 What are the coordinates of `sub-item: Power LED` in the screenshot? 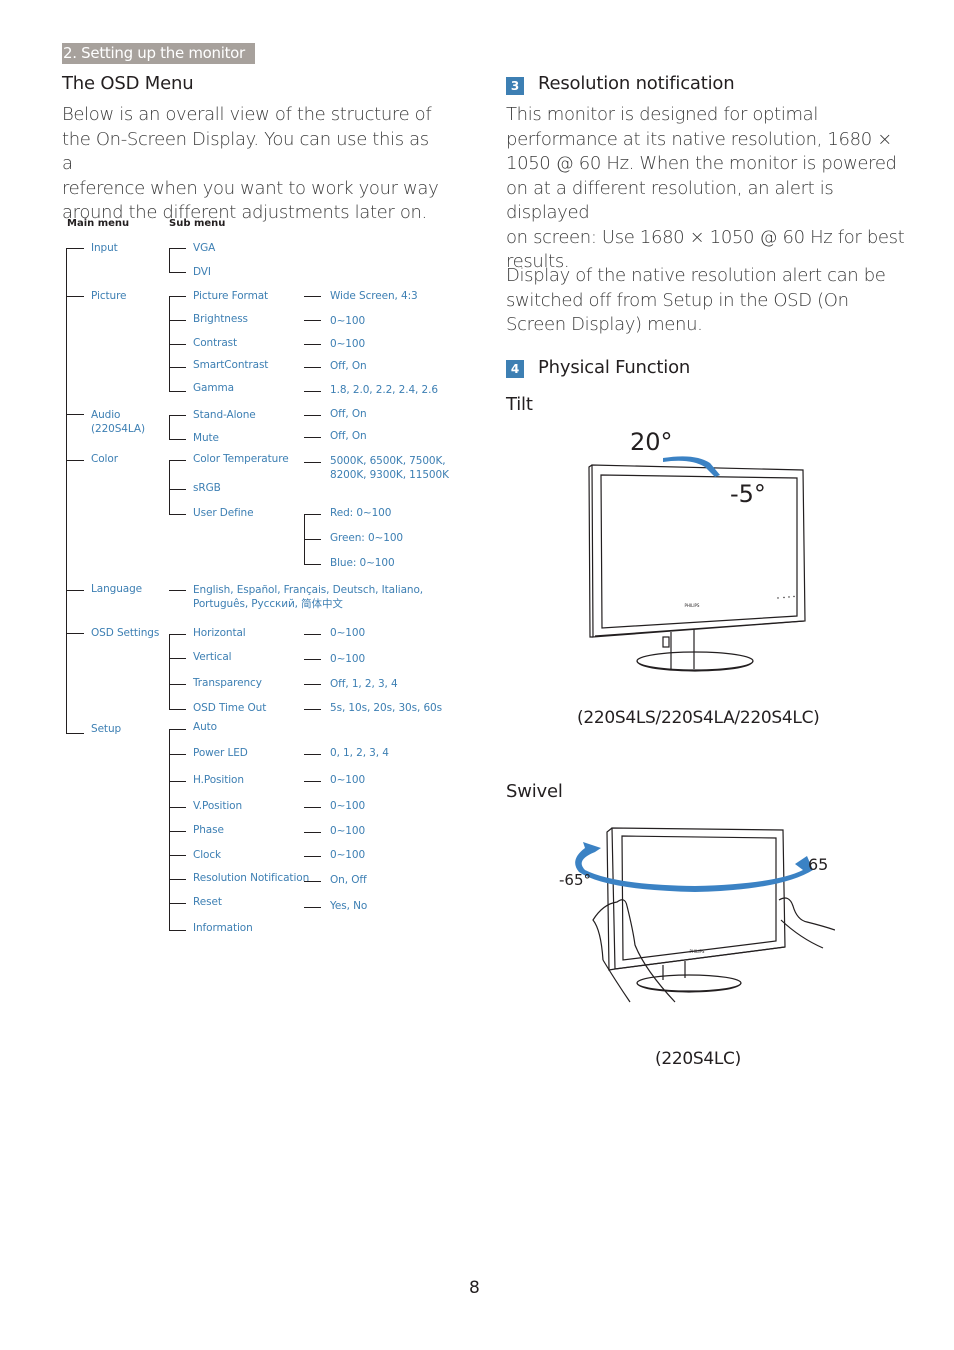 It's located at (220, 753).